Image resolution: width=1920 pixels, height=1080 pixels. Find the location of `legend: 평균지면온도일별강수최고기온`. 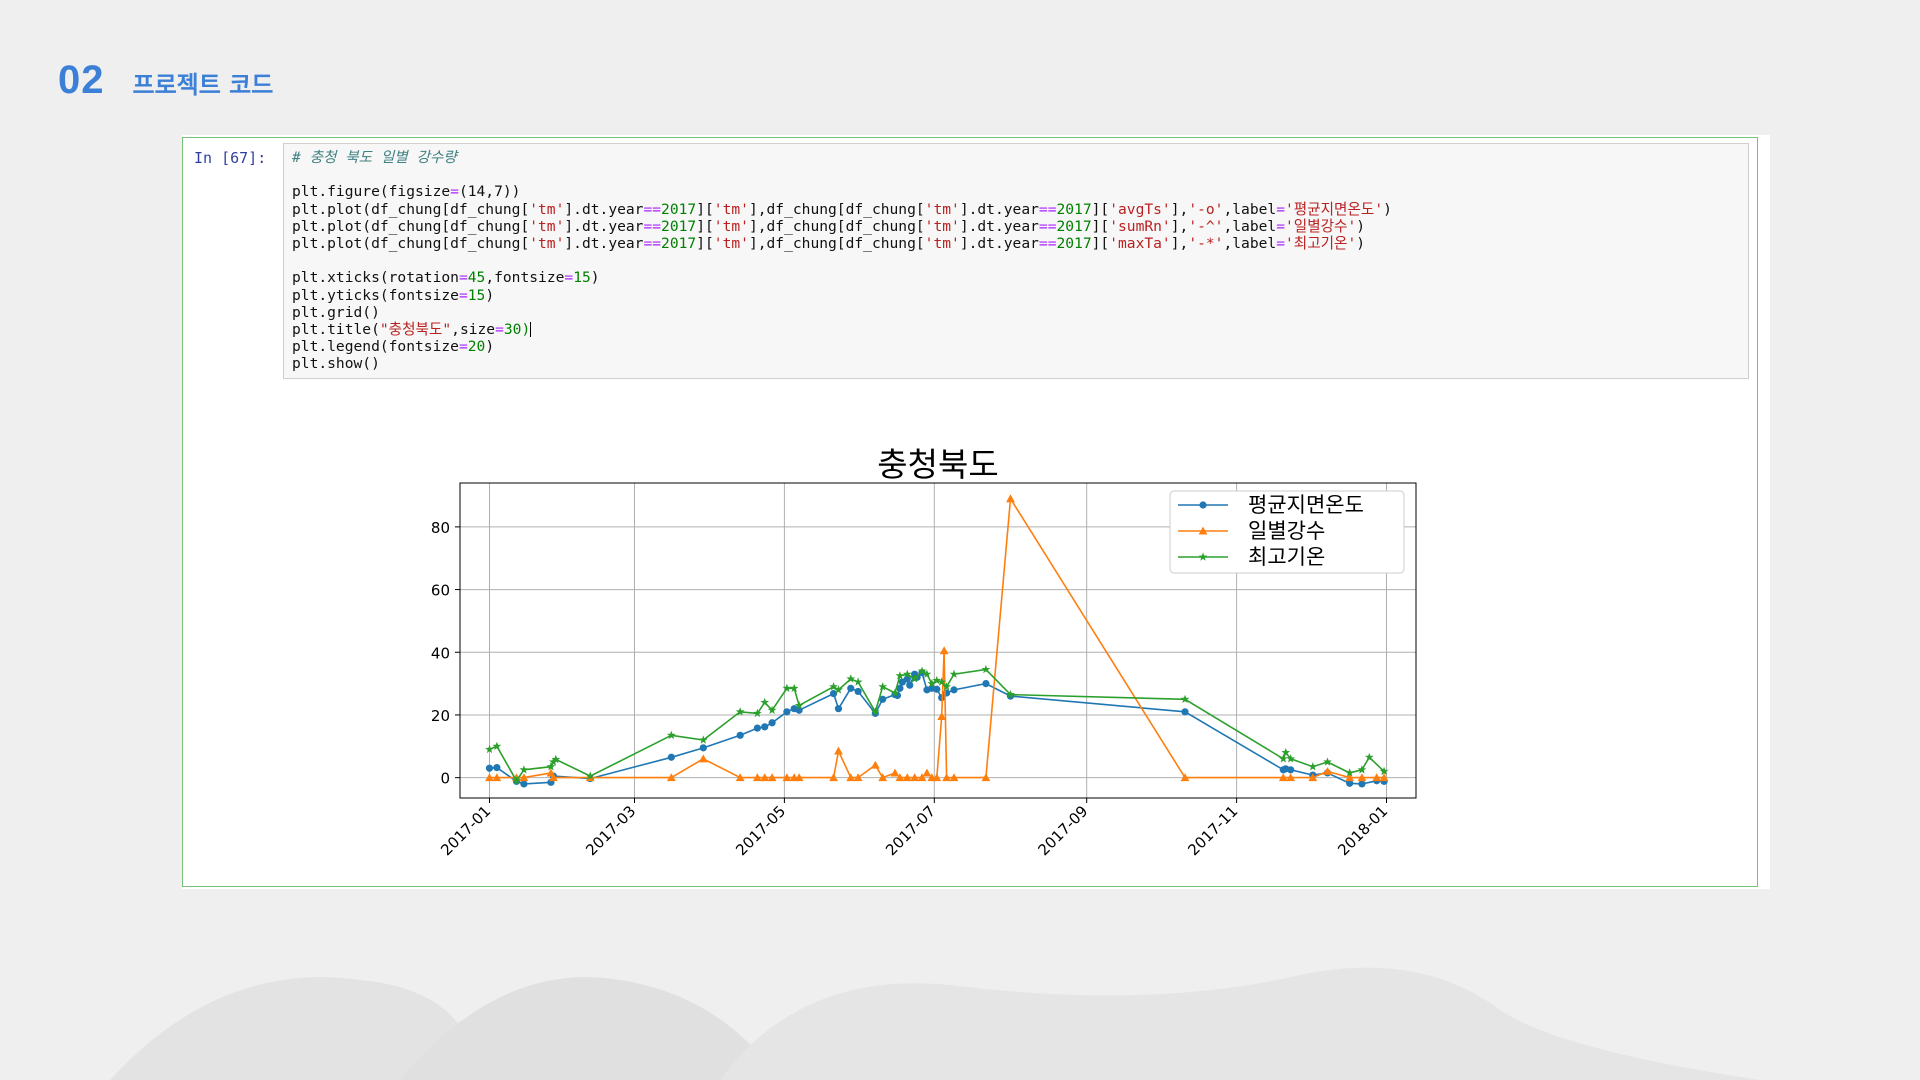

legend: 평균지면온도일별강수최고기온 is located at coordinates (1287, 532).